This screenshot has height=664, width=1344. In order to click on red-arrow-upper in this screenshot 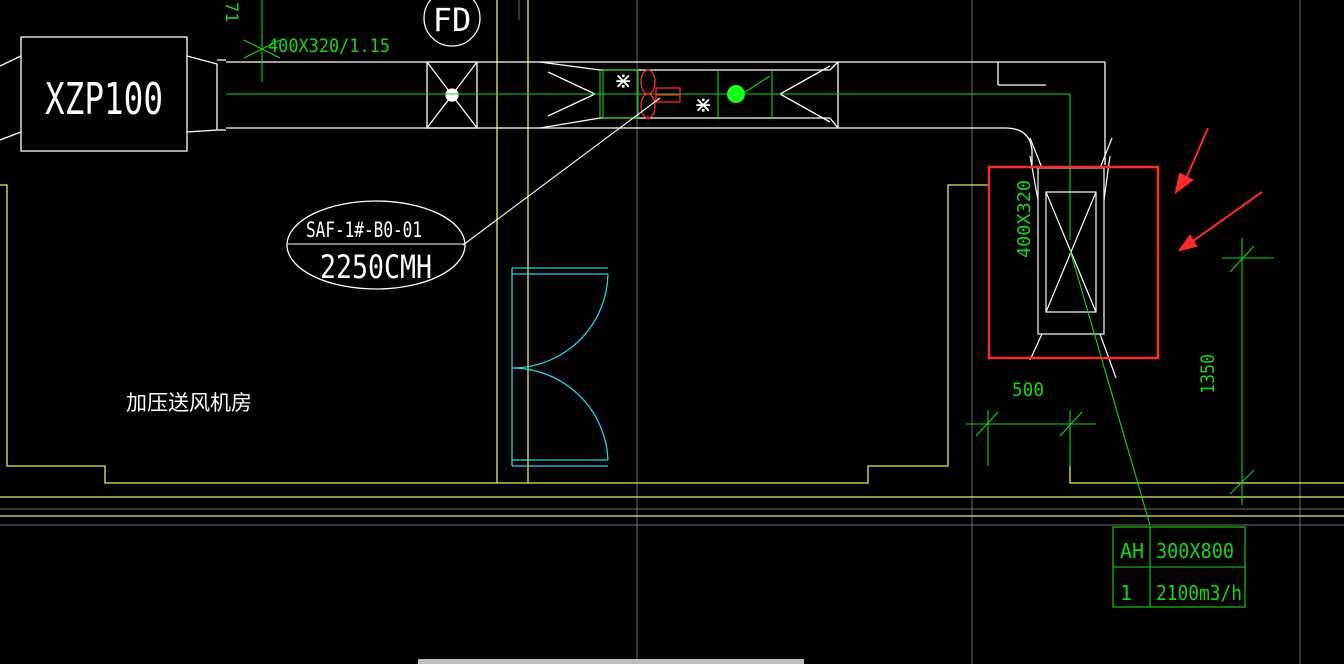, I will do `click(1191, 161)`.